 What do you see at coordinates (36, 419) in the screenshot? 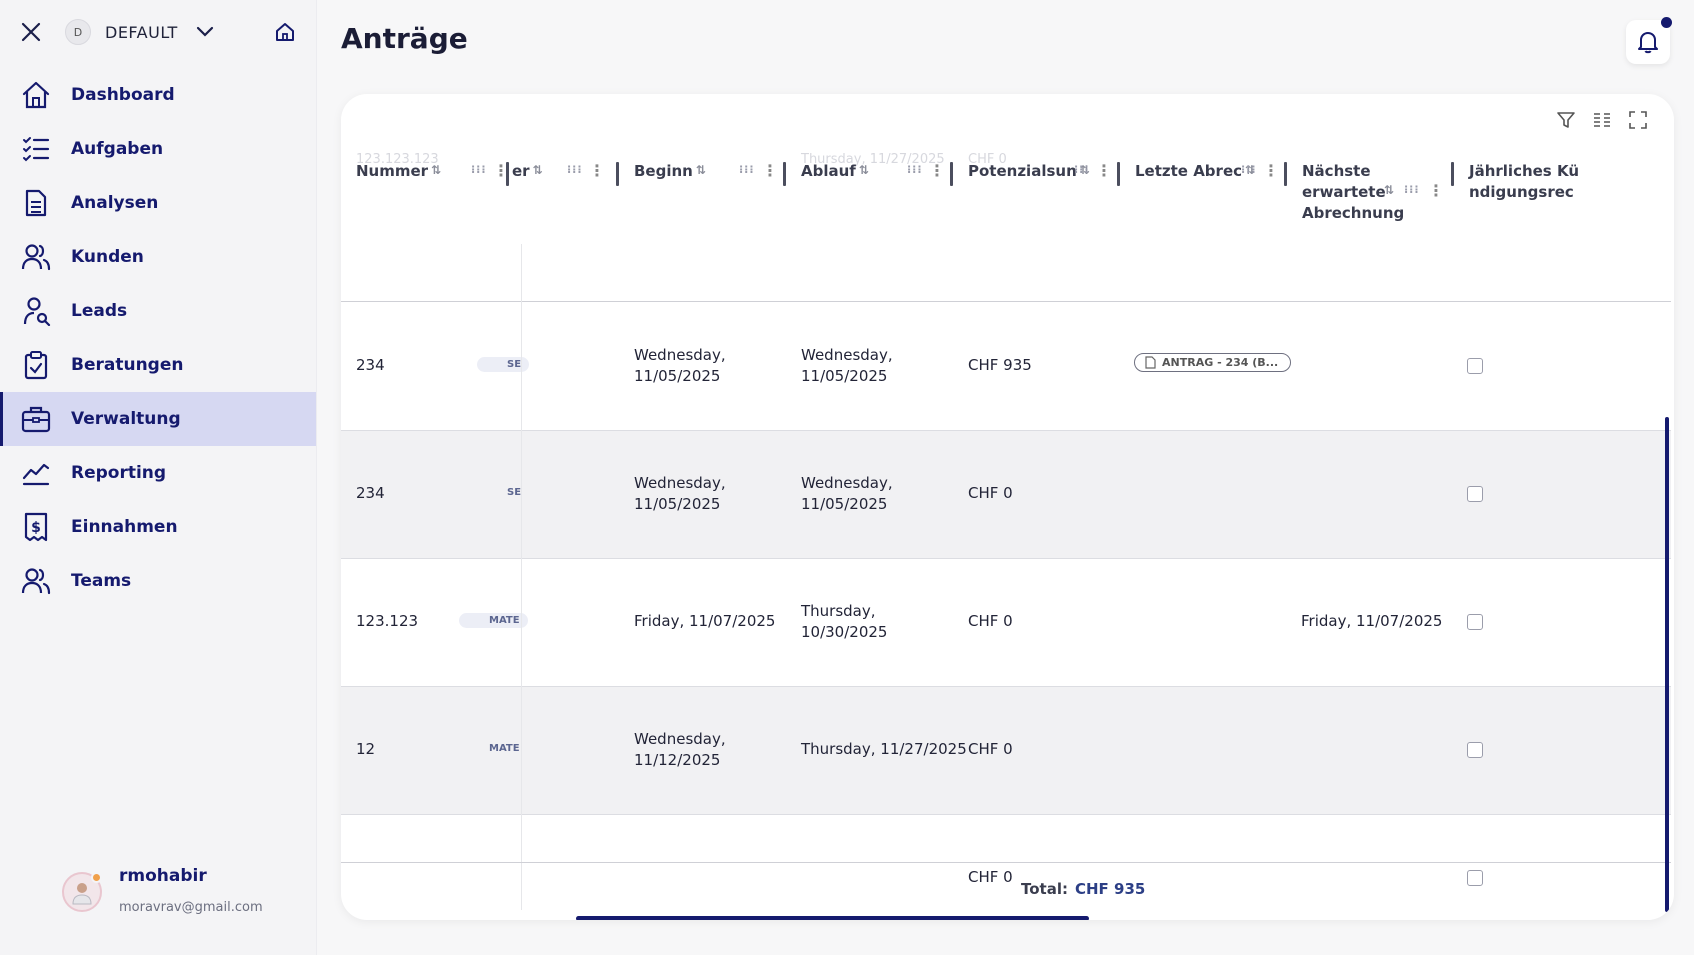
I see `briefcase-icon` at bounding box center [36, 419].